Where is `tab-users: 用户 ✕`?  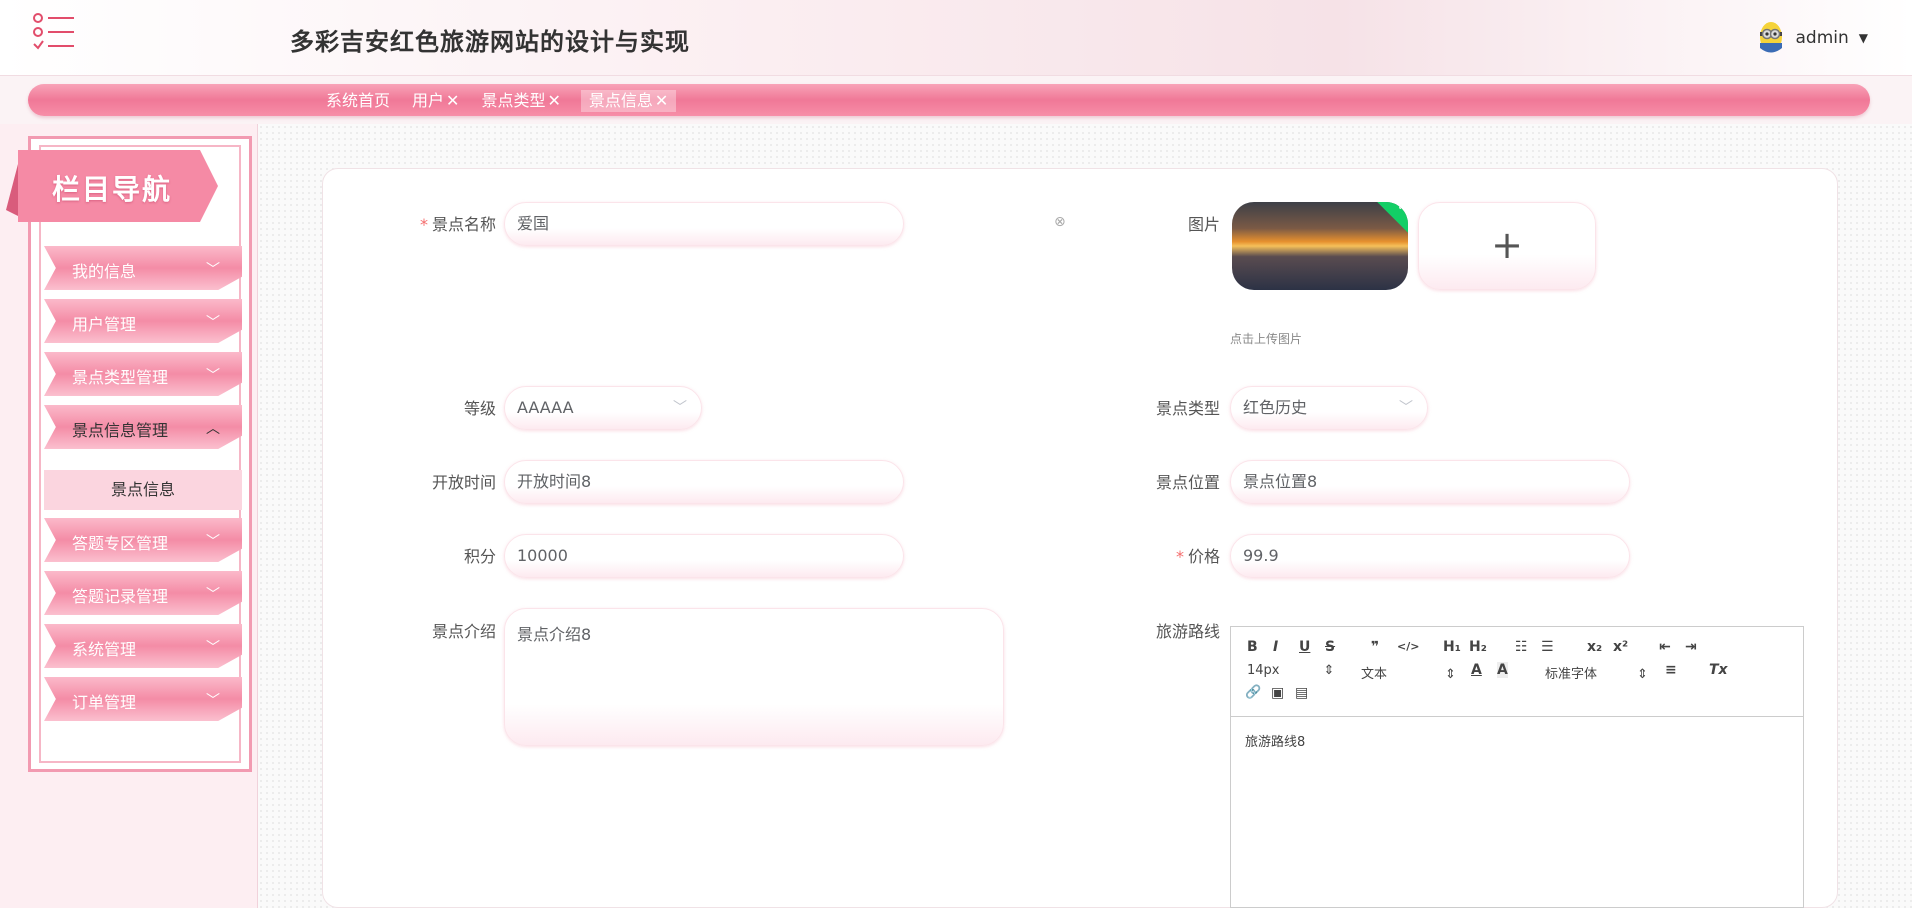 tab-users: 用户 ✕ is located at coordinates (435, 101).